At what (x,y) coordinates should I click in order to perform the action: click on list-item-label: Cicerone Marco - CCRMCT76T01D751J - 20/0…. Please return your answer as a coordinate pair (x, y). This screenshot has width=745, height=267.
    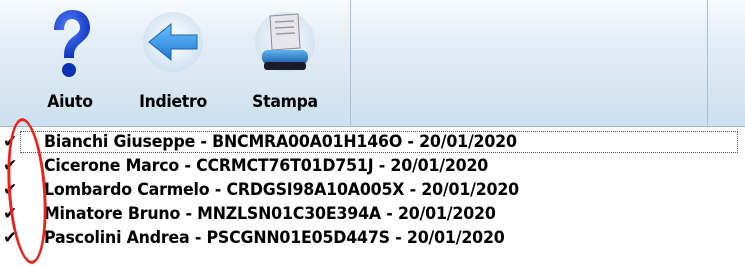
    Looking at the image, I should click on (266, 166).